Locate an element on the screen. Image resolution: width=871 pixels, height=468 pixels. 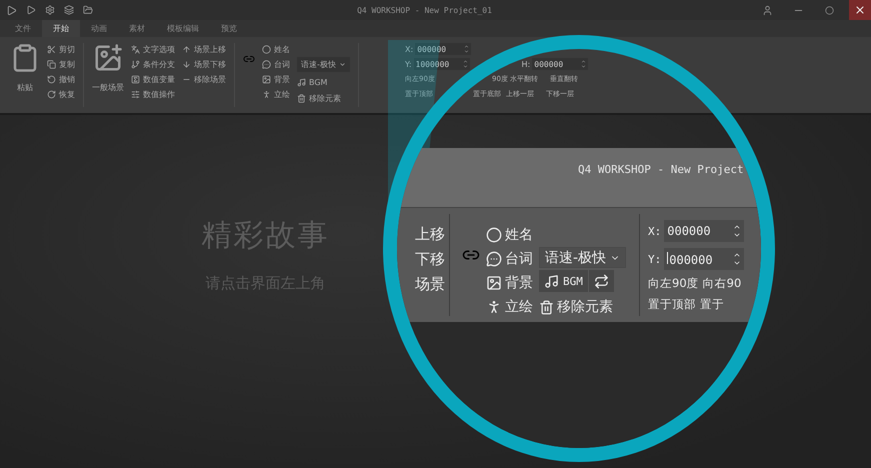
caret-icon is located at coordinates (342, 64).